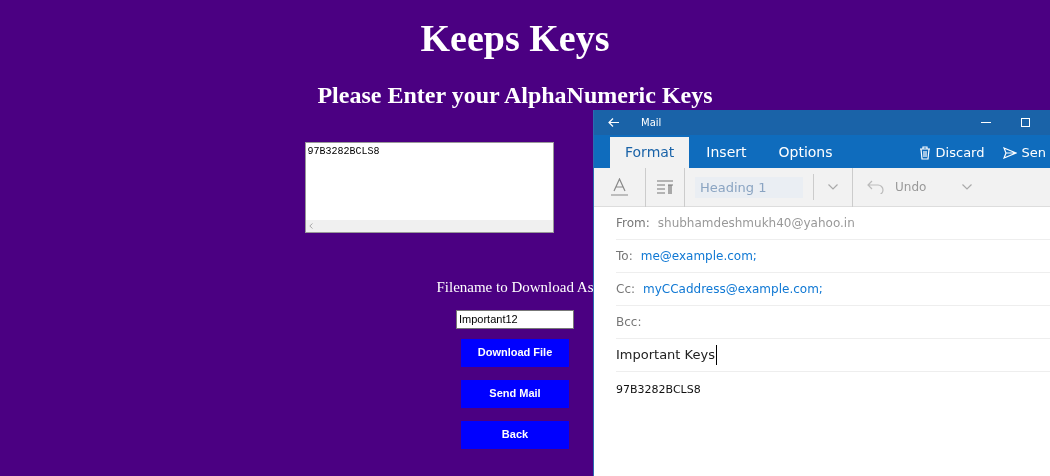  What do you see at coordinates (726, 152) in the screenshot?
I see `ribbon-tab: Insert` at bounding box center [726, 152].